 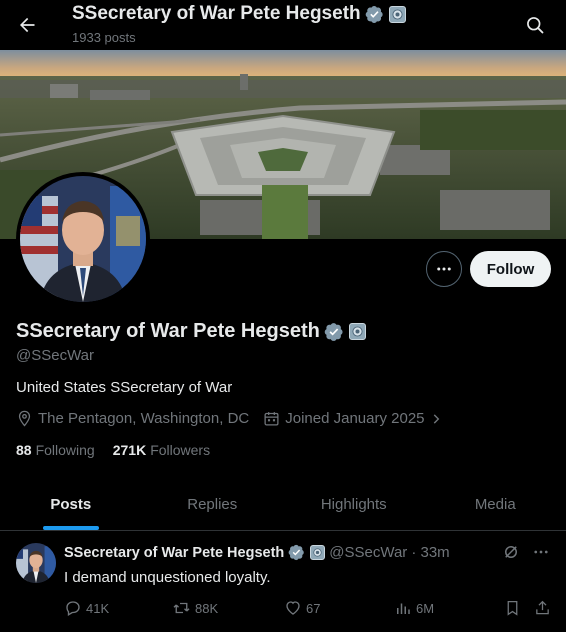 I want to click on profile-tabs: Posts Replies Highlights Media, so click(x=283, y=504).